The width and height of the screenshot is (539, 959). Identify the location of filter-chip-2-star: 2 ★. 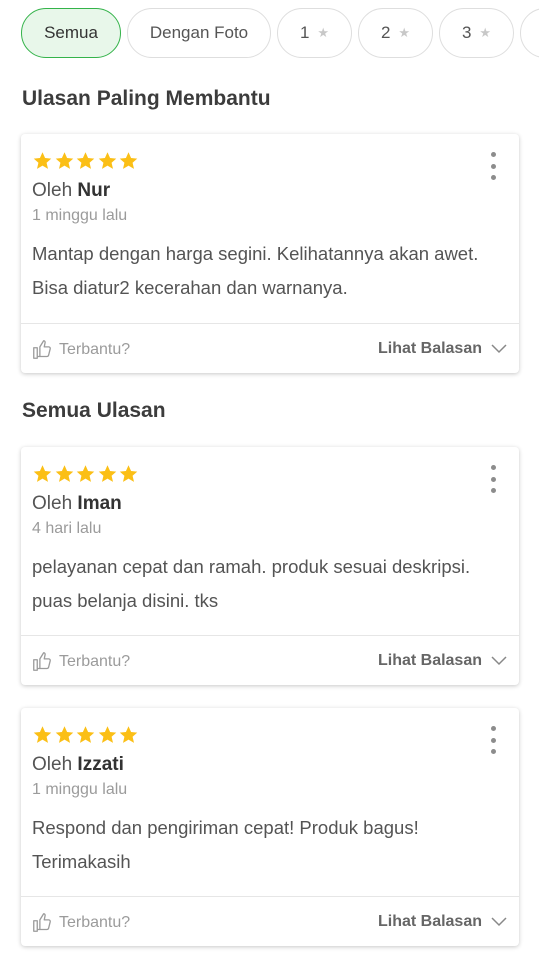
(395, 33).